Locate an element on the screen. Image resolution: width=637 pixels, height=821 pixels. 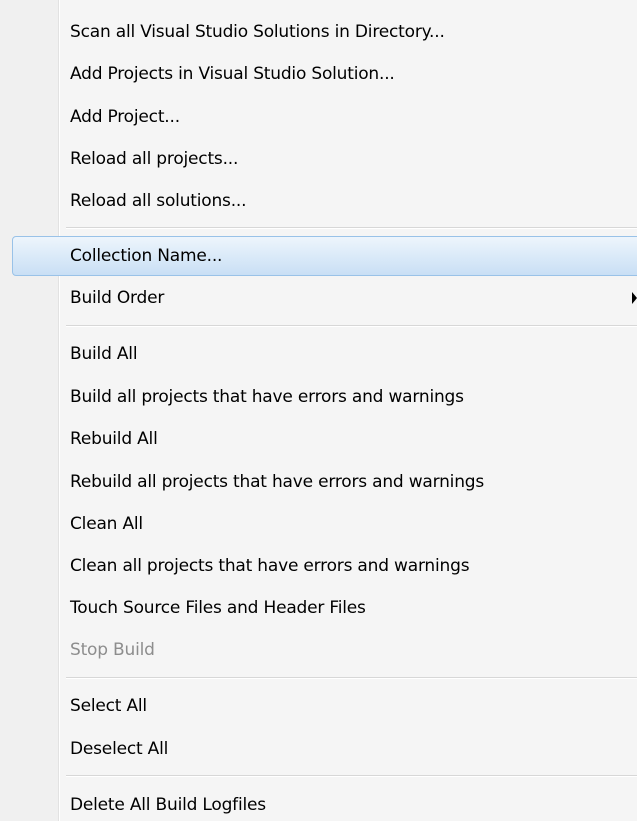
menu-item-label: Touch Source Files and Header Files is located at coordinates (218, 608).